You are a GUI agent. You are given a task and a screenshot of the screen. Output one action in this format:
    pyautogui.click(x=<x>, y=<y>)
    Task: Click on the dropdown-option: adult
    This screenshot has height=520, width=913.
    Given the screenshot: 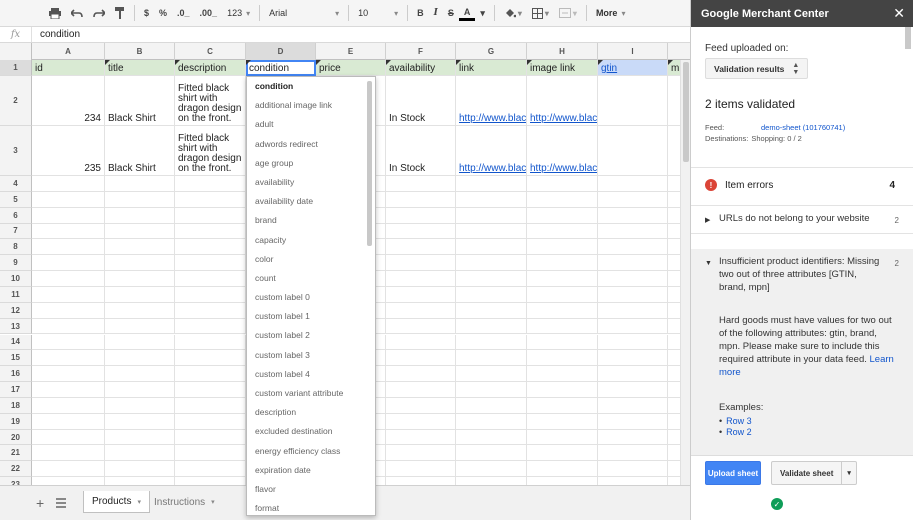 What is the action you would take?
    pyautogui.click(x=311, y=124)
    